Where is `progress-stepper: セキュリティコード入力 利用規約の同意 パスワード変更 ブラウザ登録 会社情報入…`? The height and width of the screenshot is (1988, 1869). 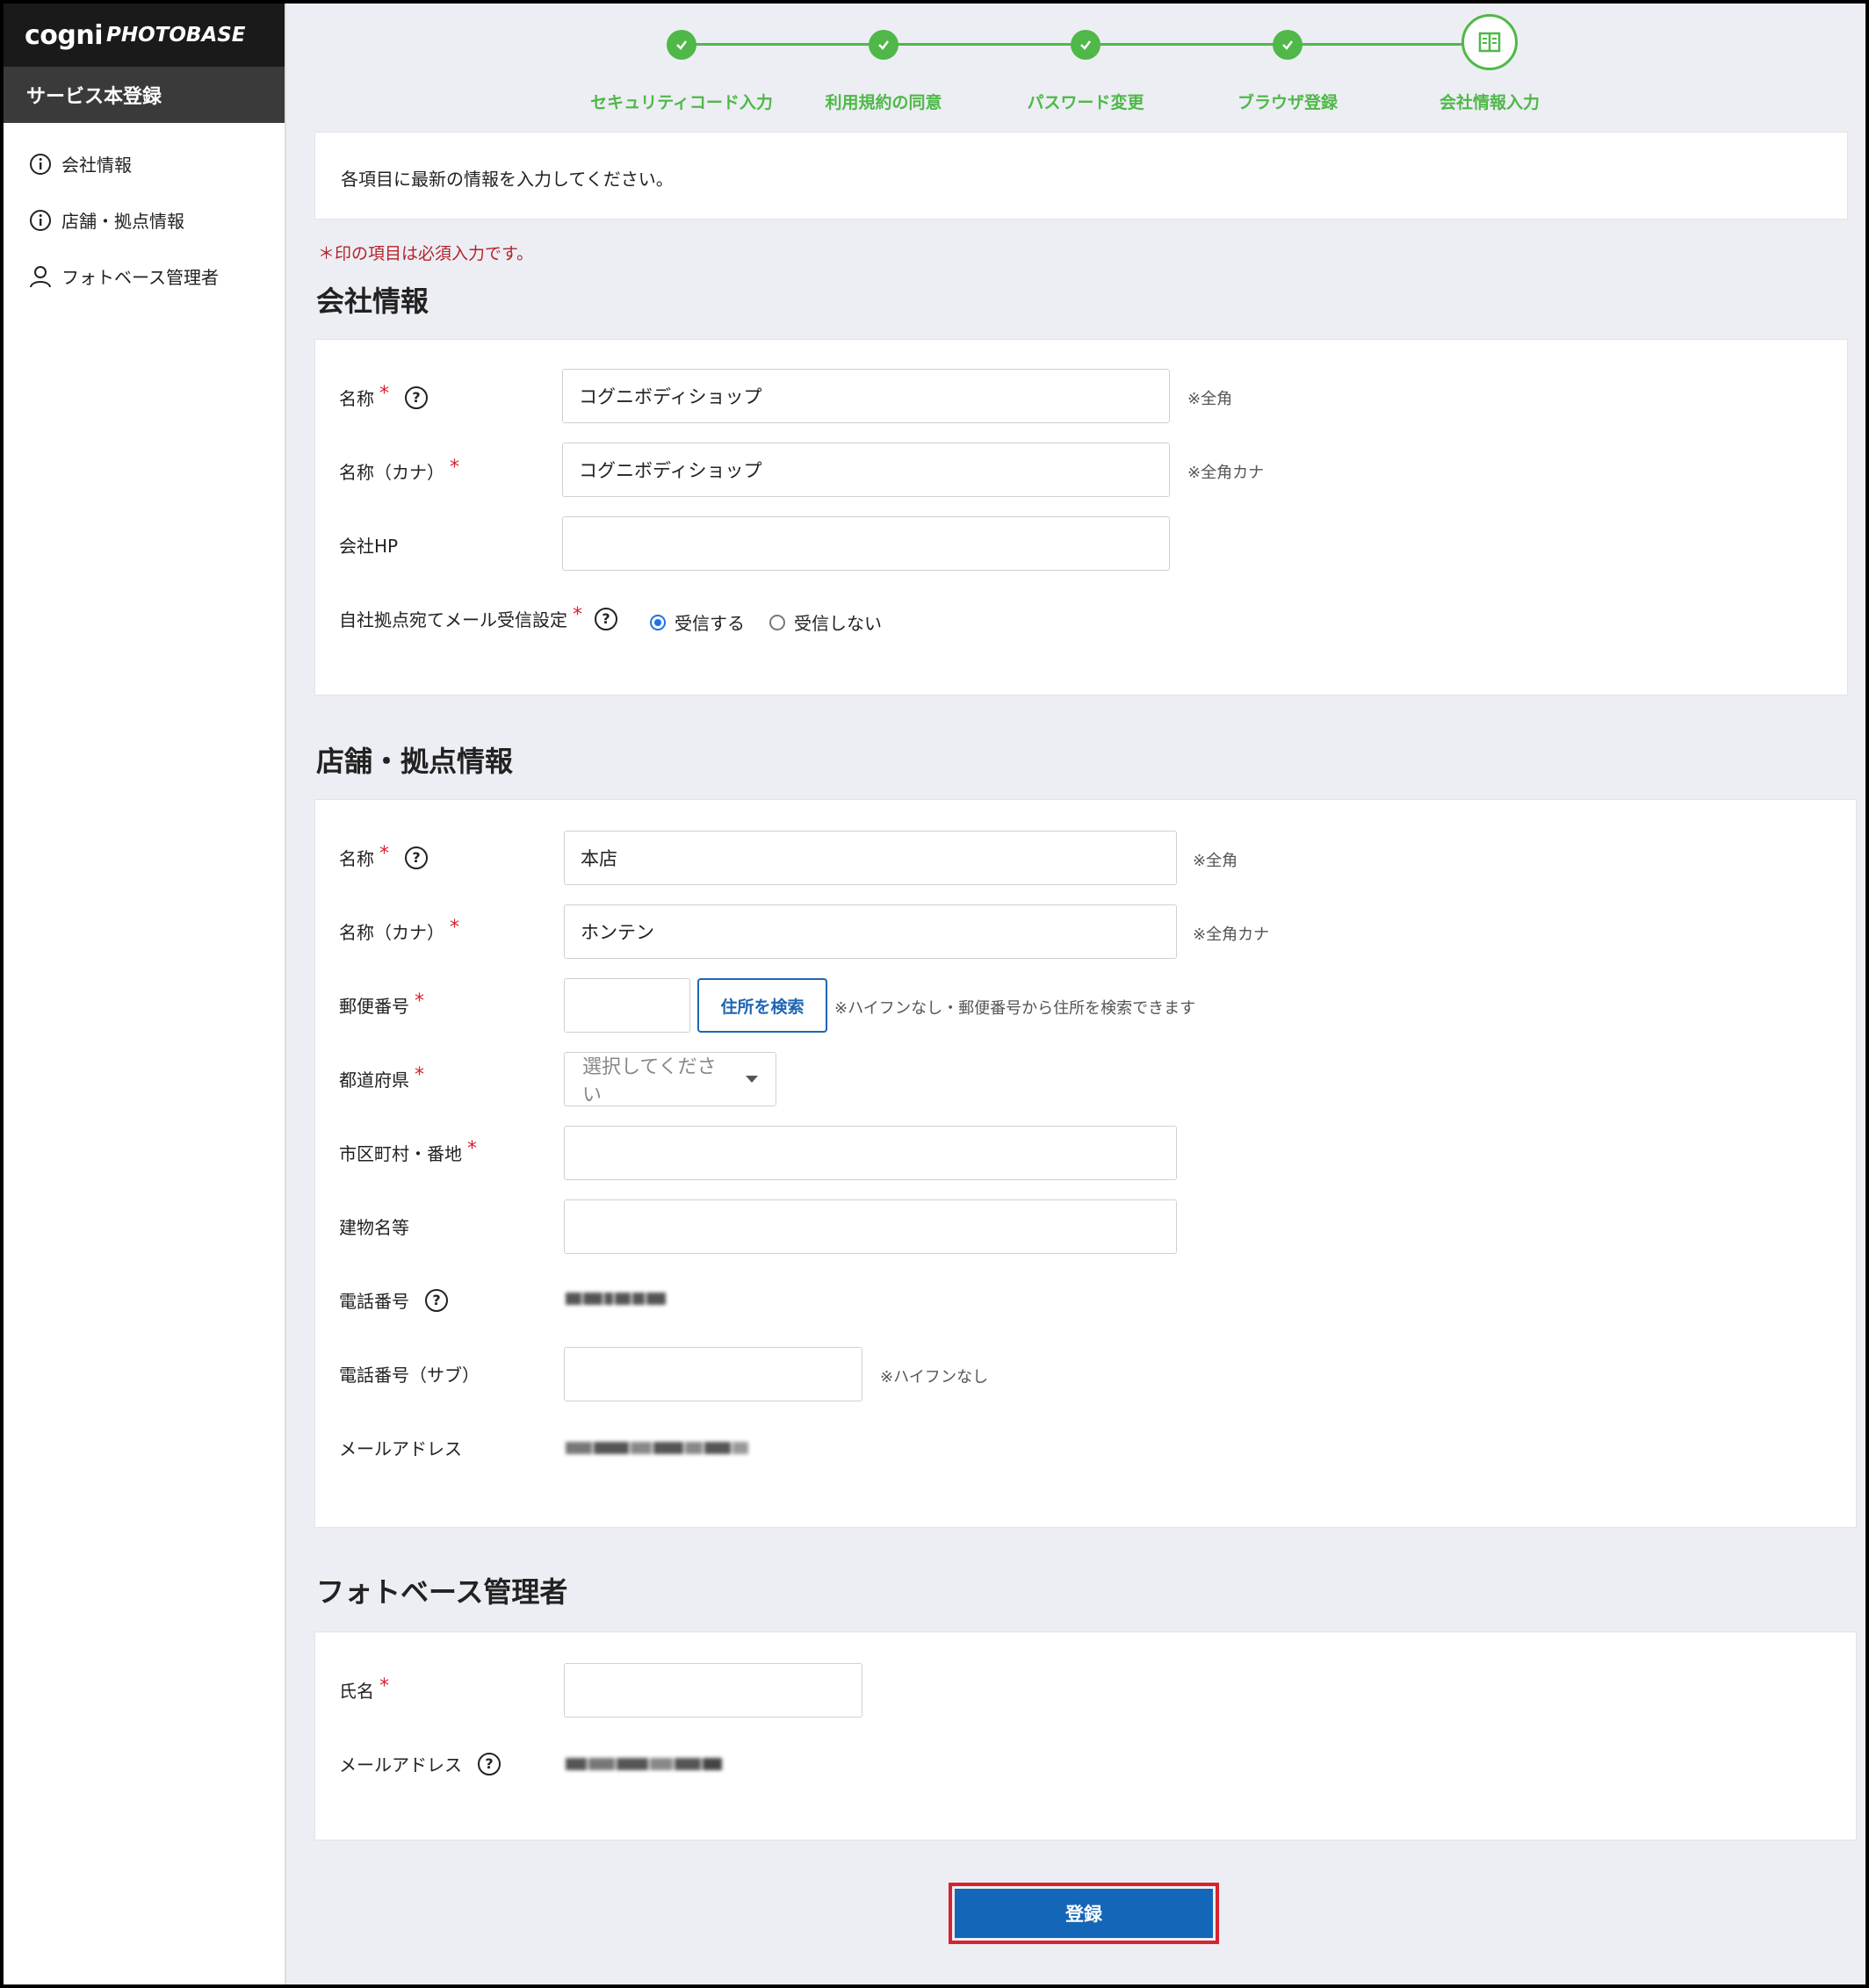 progress-stepper: セキュリティコード入力 利用規約の同意 パスワード変更 ブラウザ登録 会社情報入… is located at coordinates (1075, 68).